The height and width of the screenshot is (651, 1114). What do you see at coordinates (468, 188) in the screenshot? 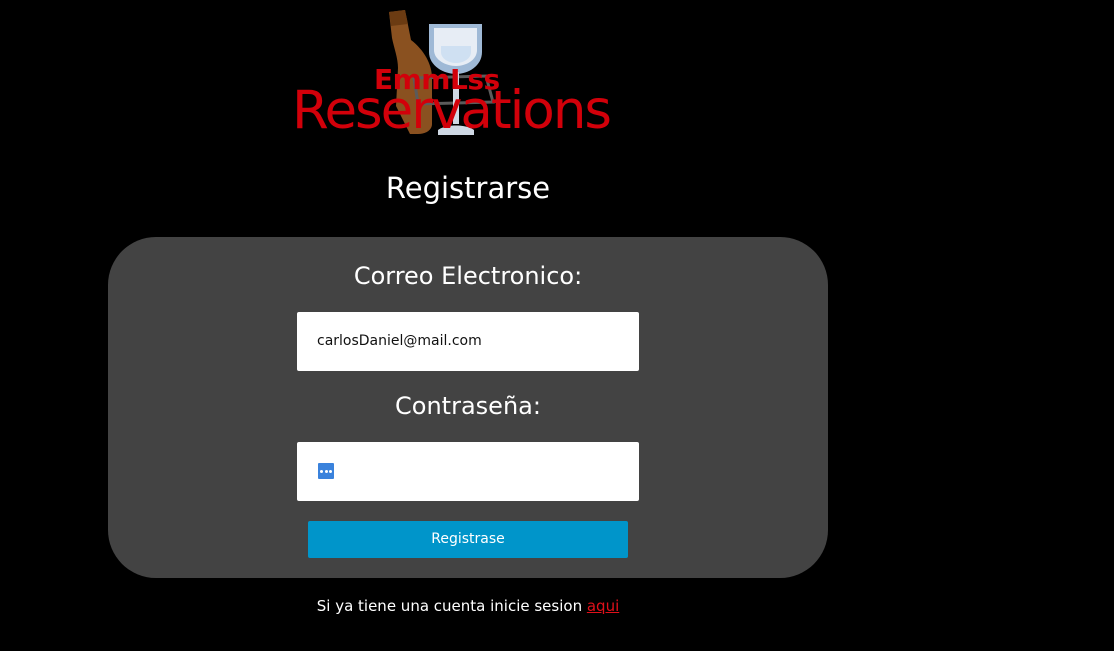
I see `page-title: Registrarse` at bounding box center [468, 188].